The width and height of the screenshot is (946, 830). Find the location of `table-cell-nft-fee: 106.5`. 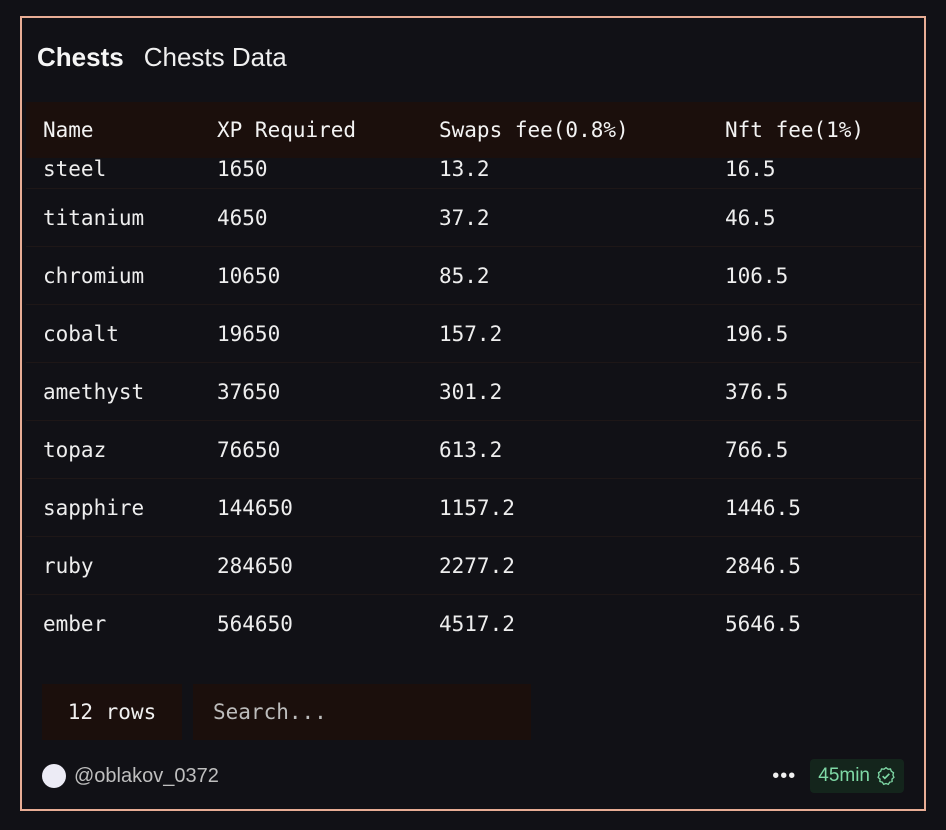

table-cell-nft-fee: 106.5 is located at coordinates (757, 275).